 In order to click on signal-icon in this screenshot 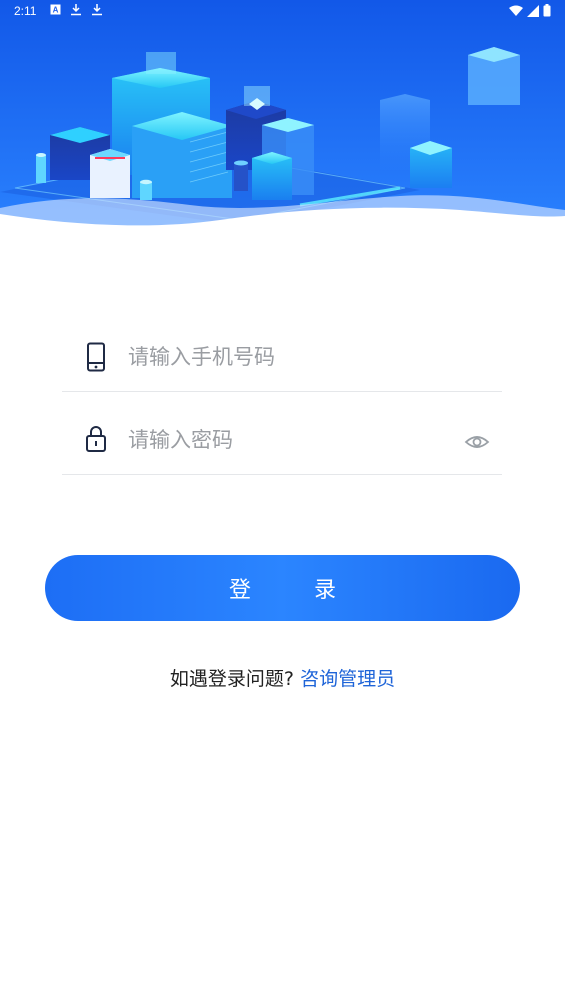, I will do `click(533, 10)`.